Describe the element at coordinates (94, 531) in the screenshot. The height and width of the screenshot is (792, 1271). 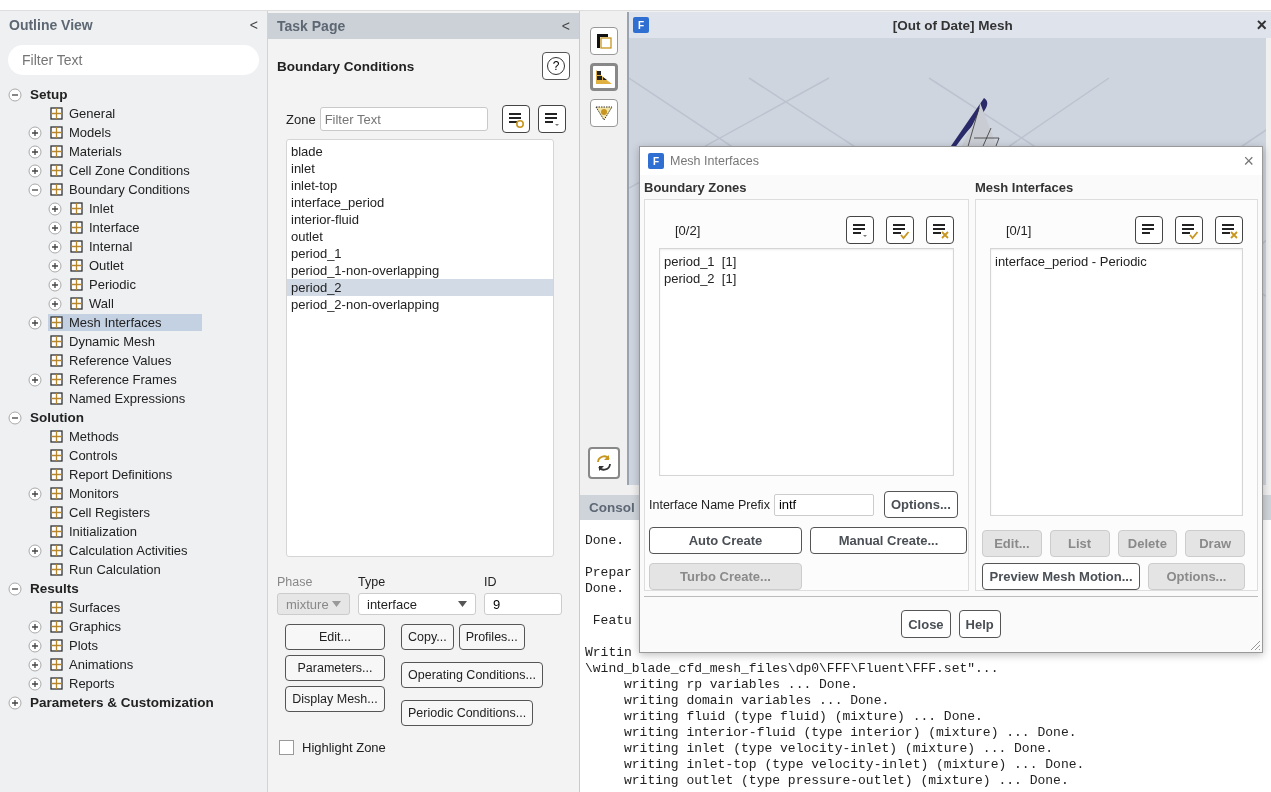
I see `tree-item: Initialization` at that location.